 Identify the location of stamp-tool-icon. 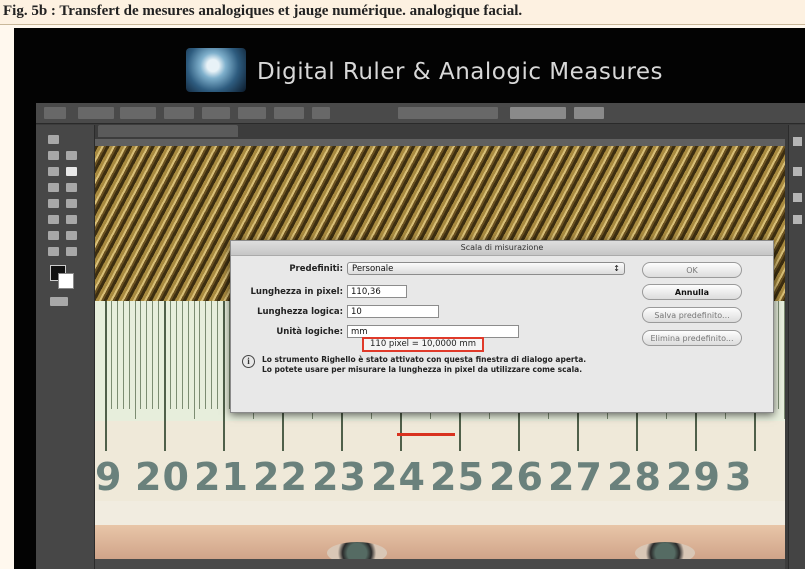
(71, 187).